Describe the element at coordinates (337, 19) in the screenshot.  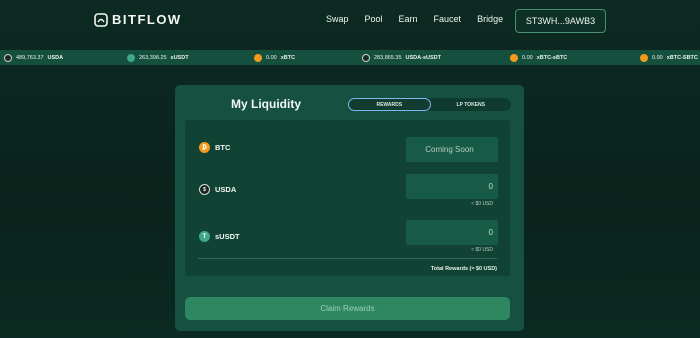
I see `nav-swap: Swap` at that location.